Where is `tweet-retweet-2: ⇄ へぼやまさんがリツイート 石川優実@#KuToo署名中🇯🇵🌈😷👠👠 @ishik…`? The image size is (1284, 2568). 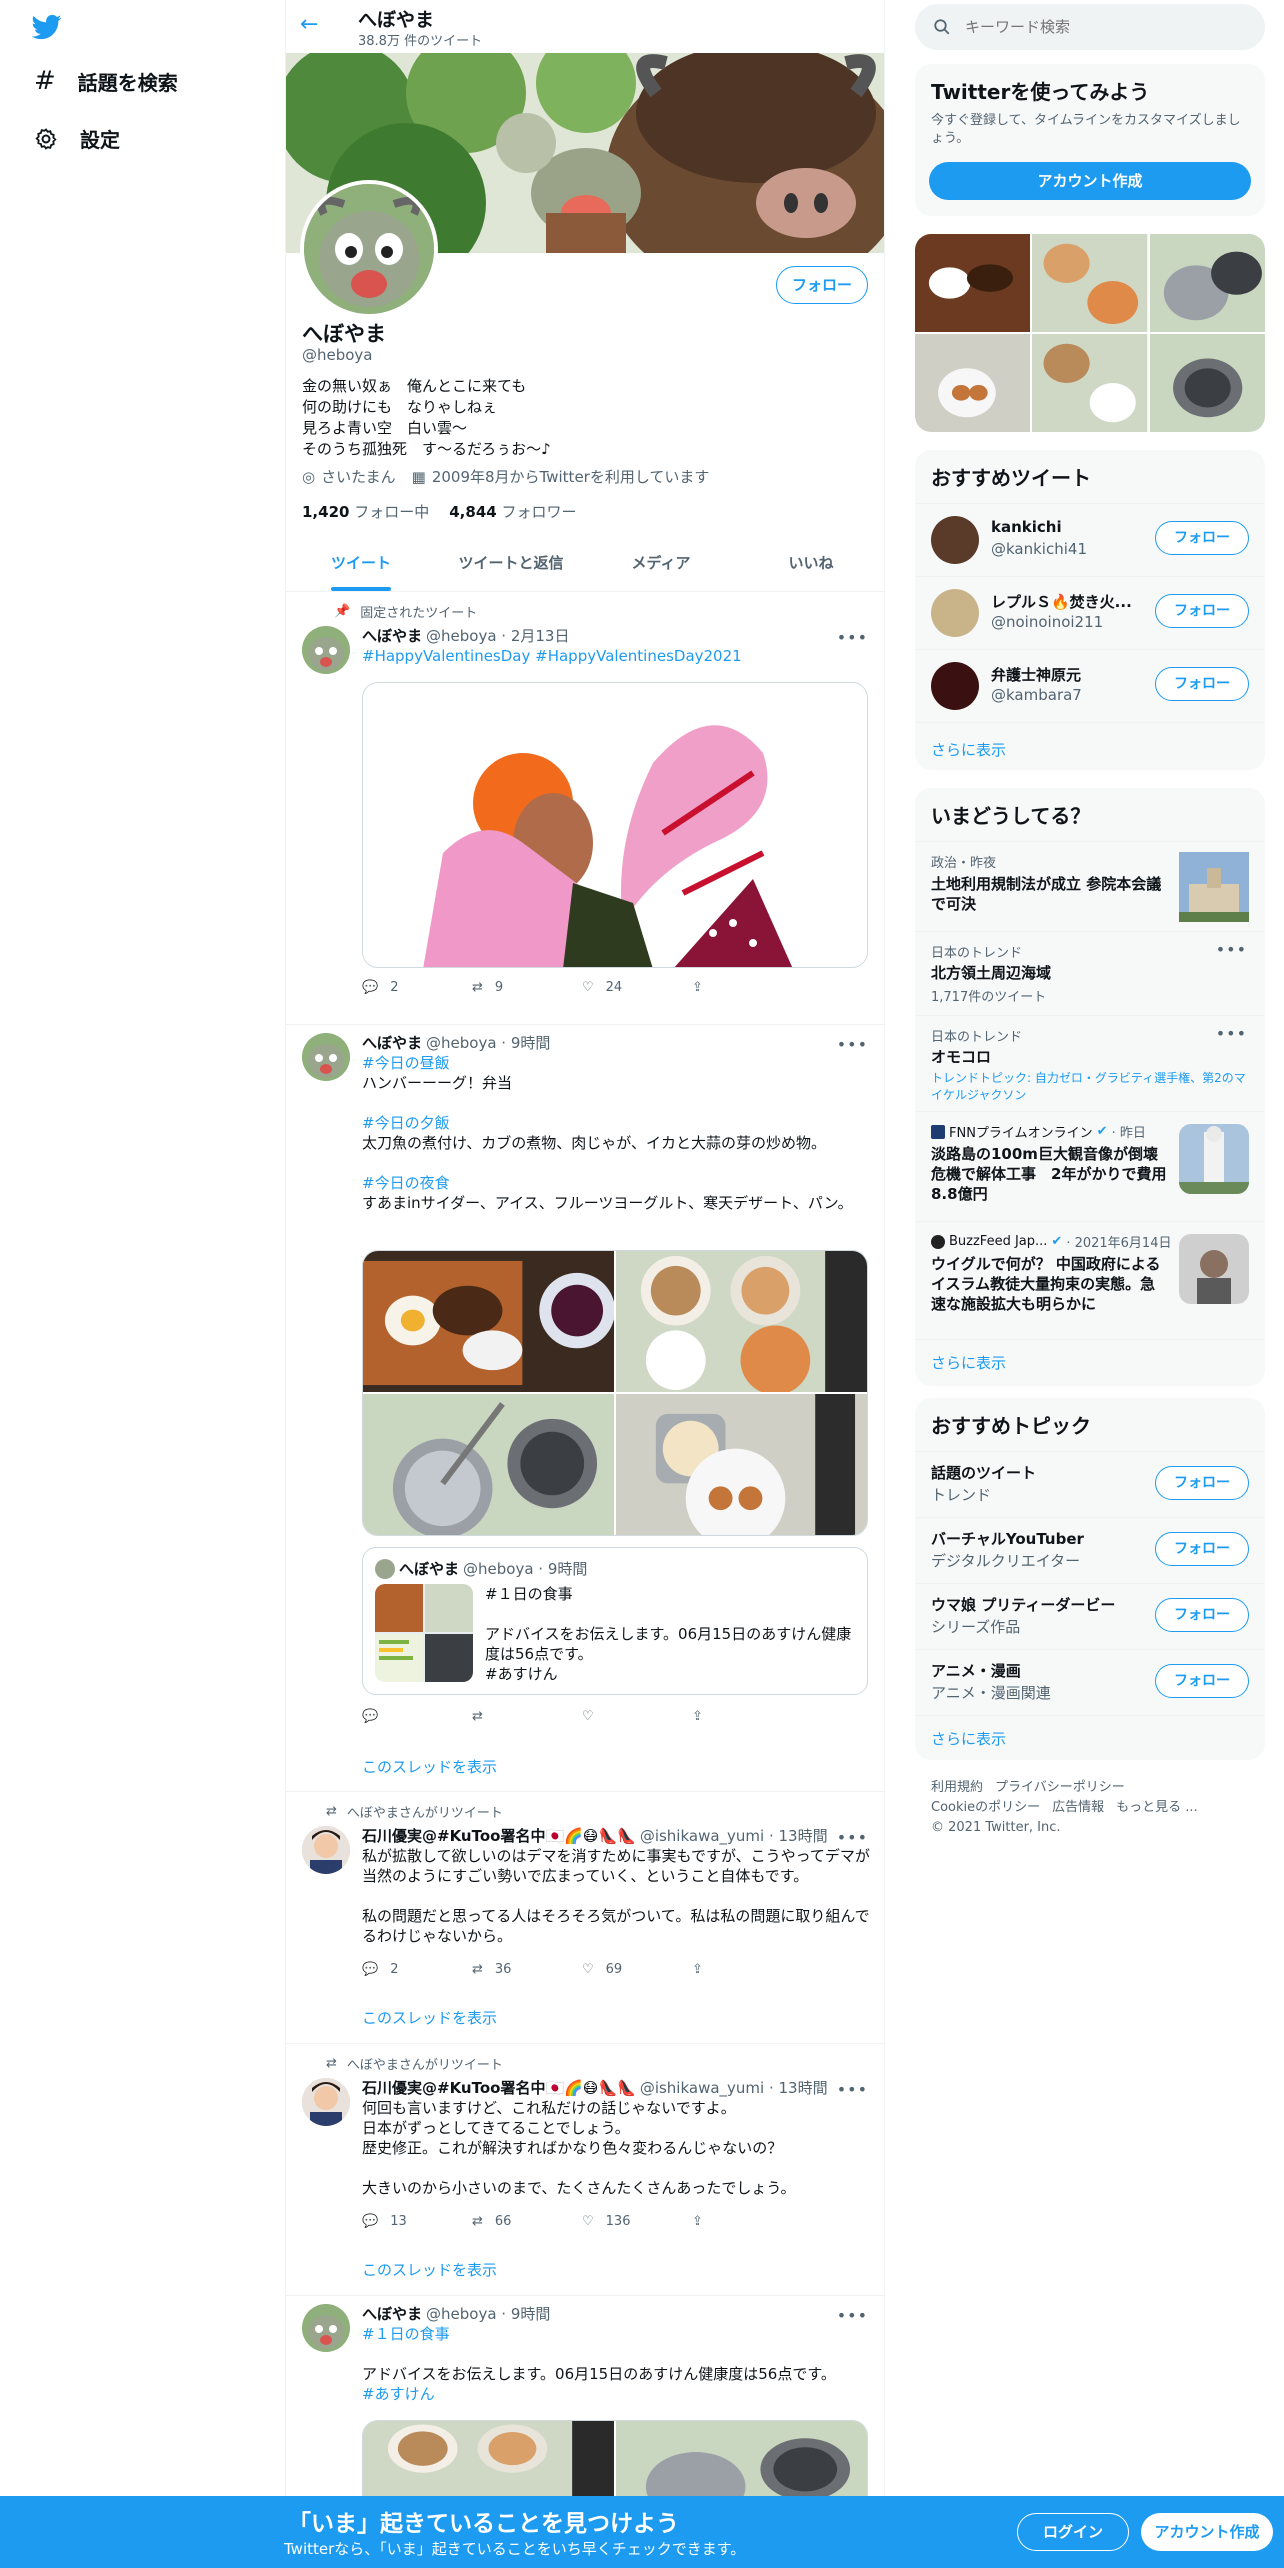
tweet-retweet-2: ⇄ へぼやまさんがリツイート 石川優実@#KuToo署名中🇯🇵🌈😷👠👠 @ishik… is located at coordinates (585, 2170).